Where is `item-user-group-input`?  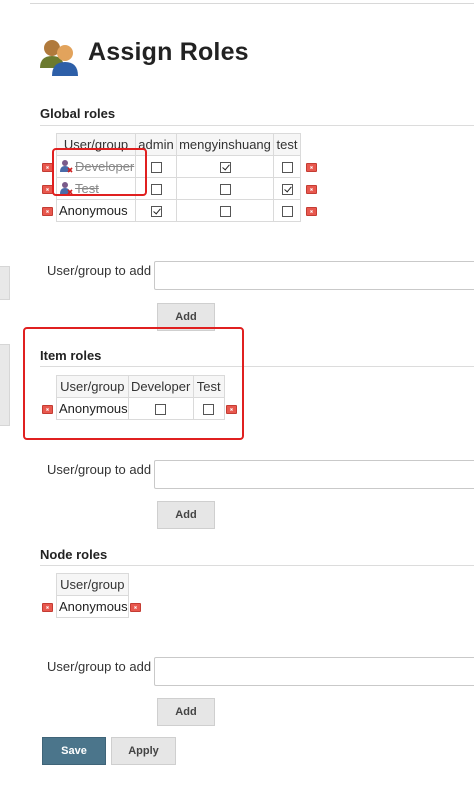
item-user-group-input is located at coordinates (314, 474).